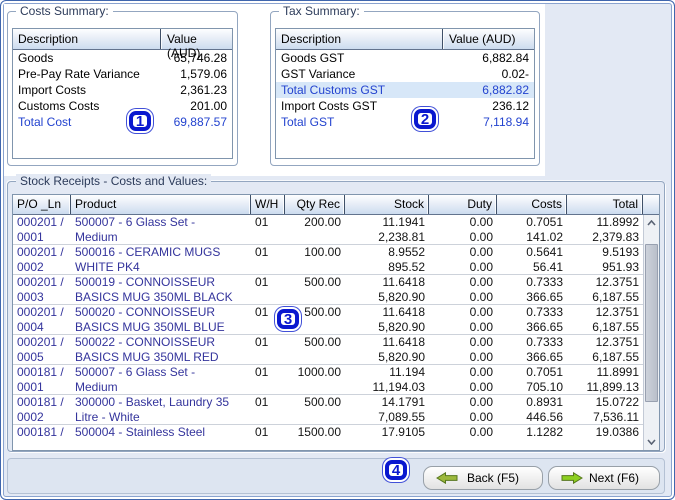 The width and height of the screenshot is (675, 500). Describe the element at coordinates (322, 252) in the screenshot. I see `cell-qty-rec: 100.00` at that location.